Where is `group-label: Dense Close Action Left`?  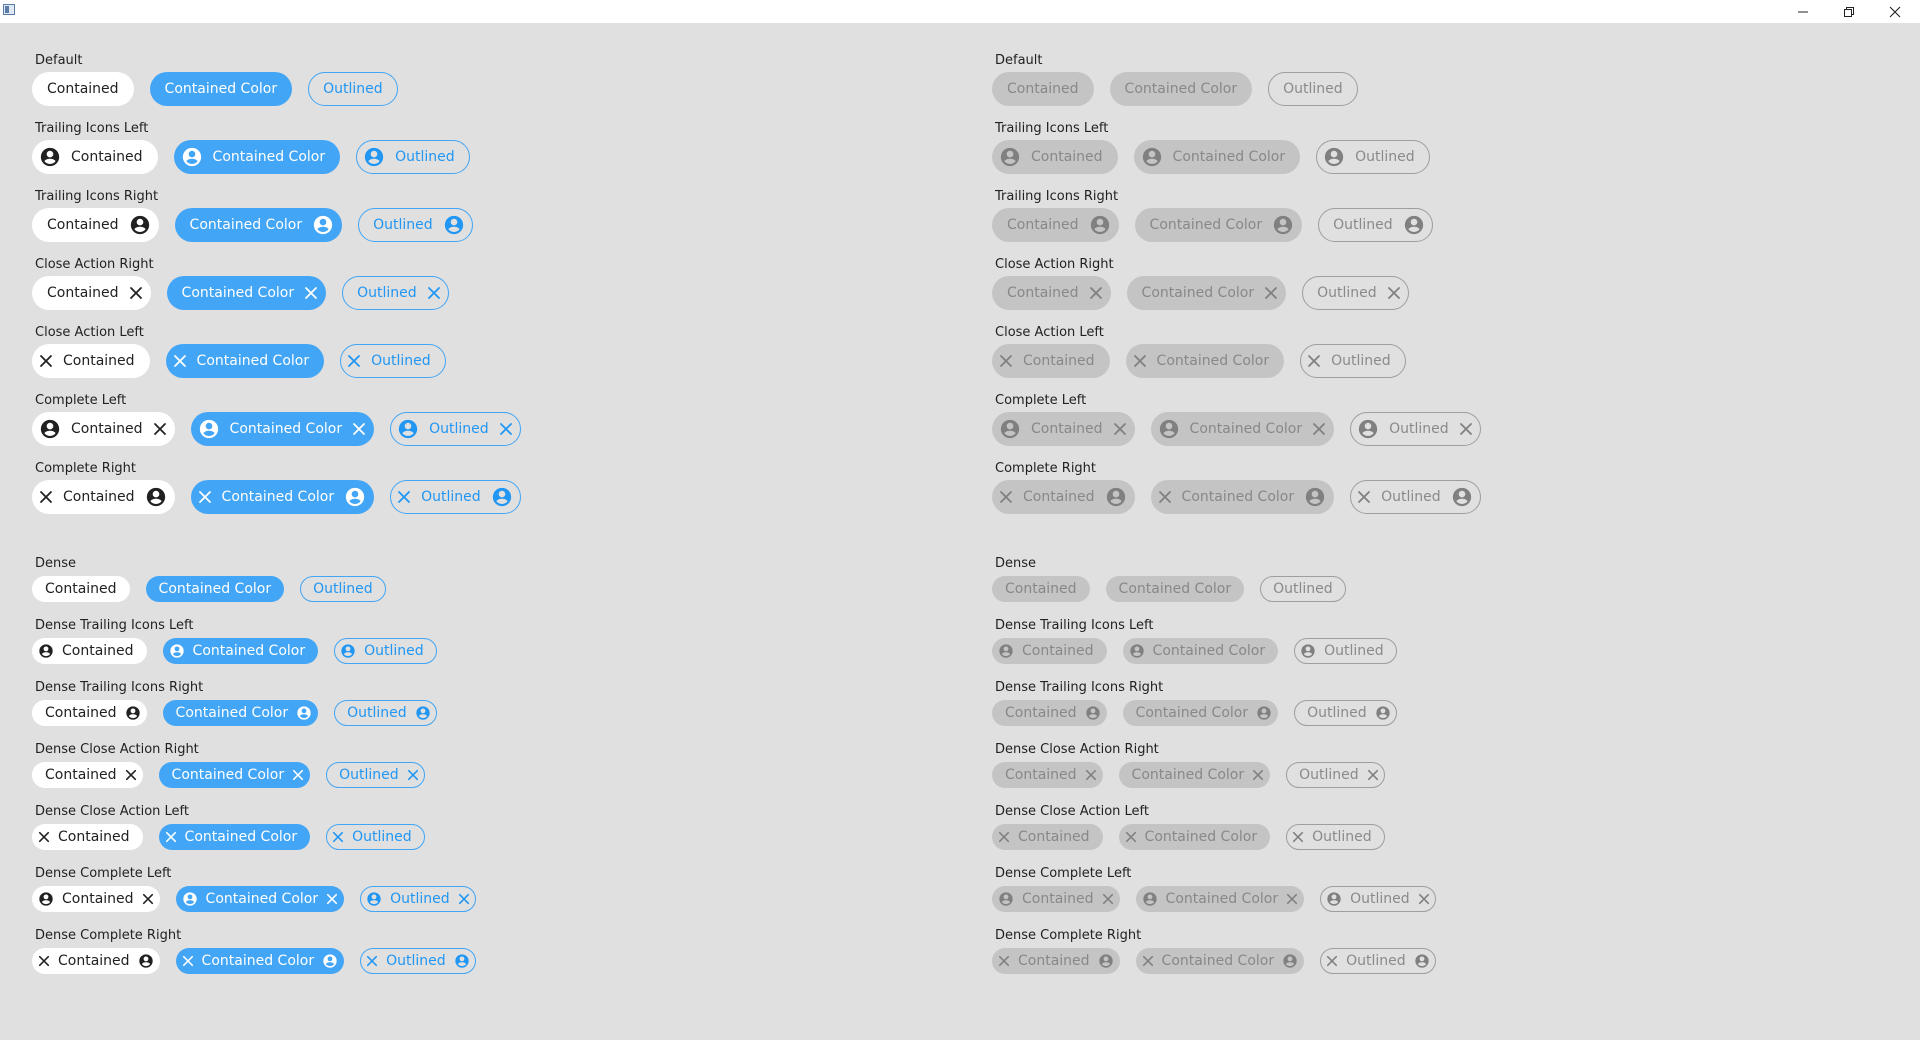
group-label: Dense Close Action Left is located at coordinates (112, 811).